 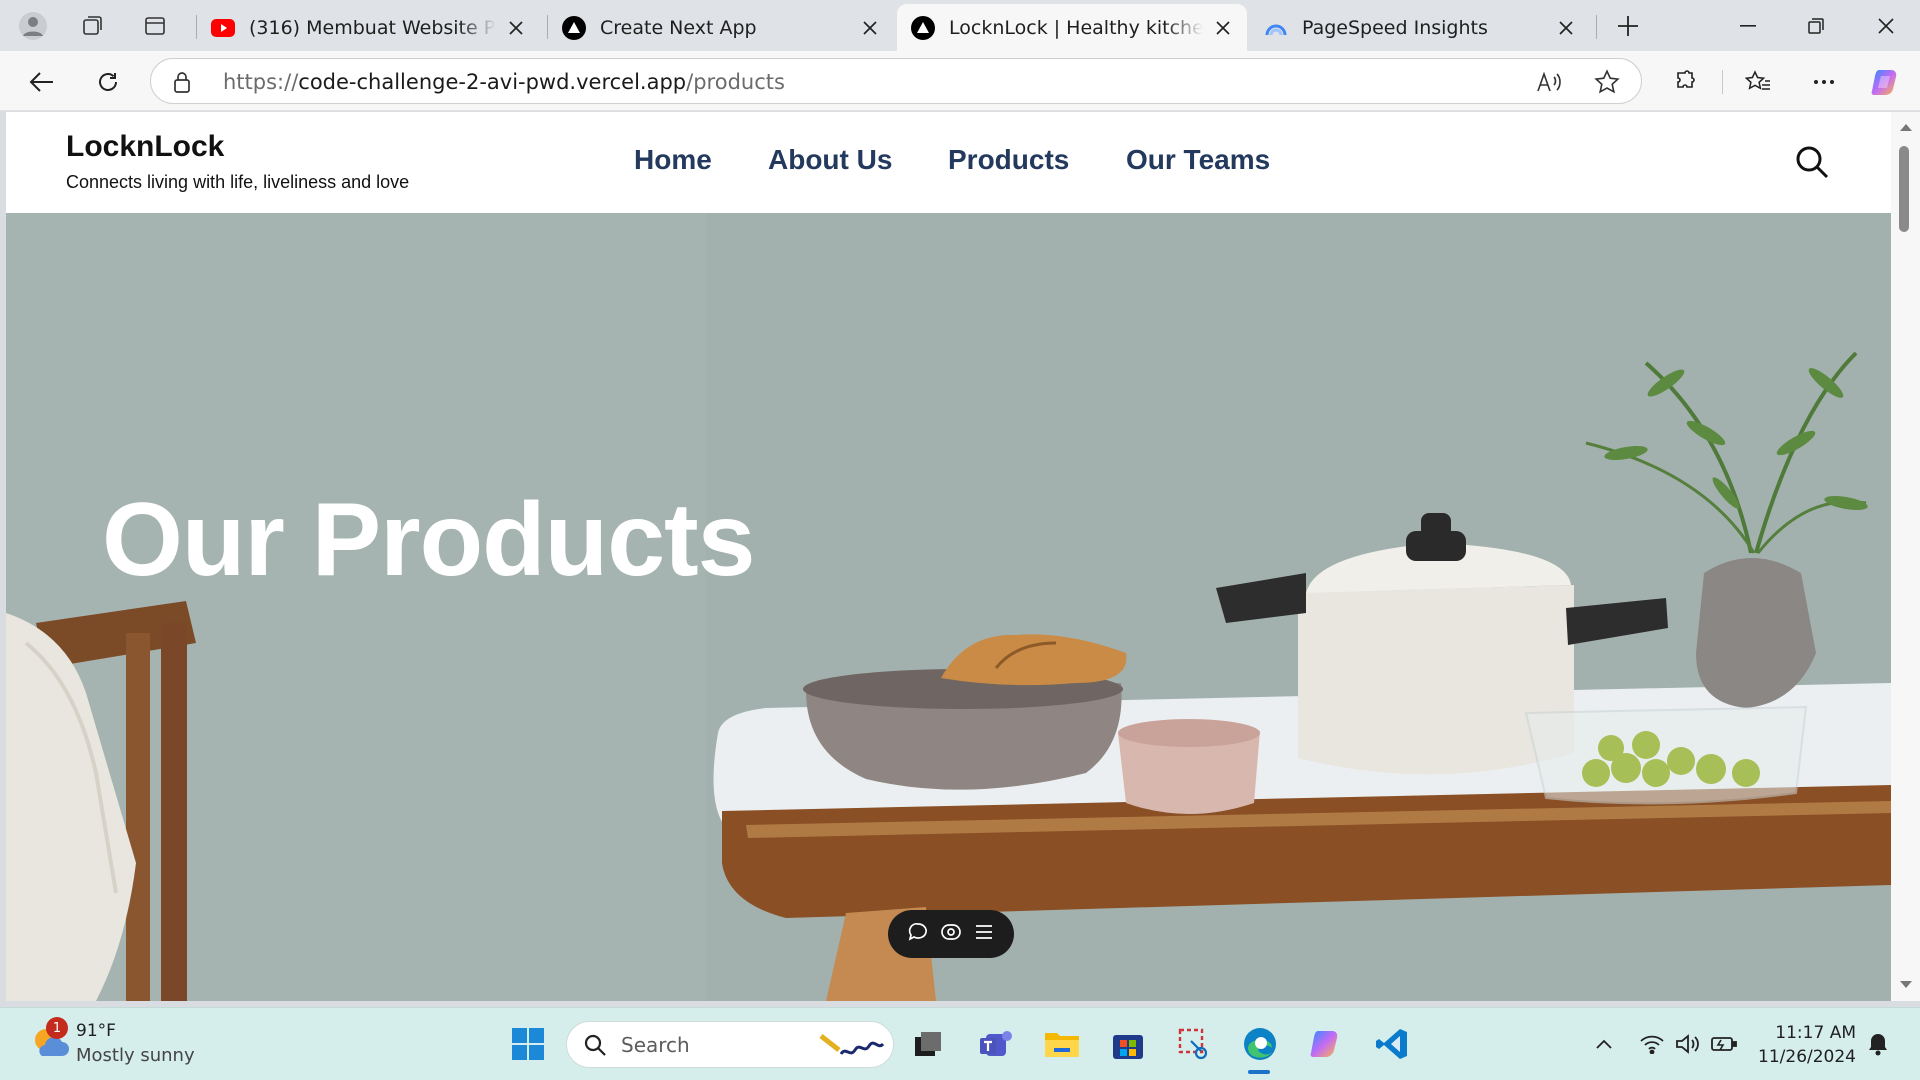 I want to click on collections-icon, so click(x=92, y=26).